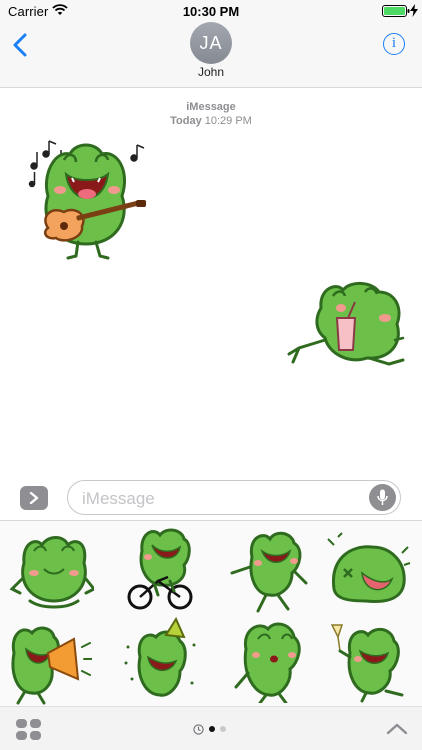  I want to click on microphone-button, so click(382, 497).